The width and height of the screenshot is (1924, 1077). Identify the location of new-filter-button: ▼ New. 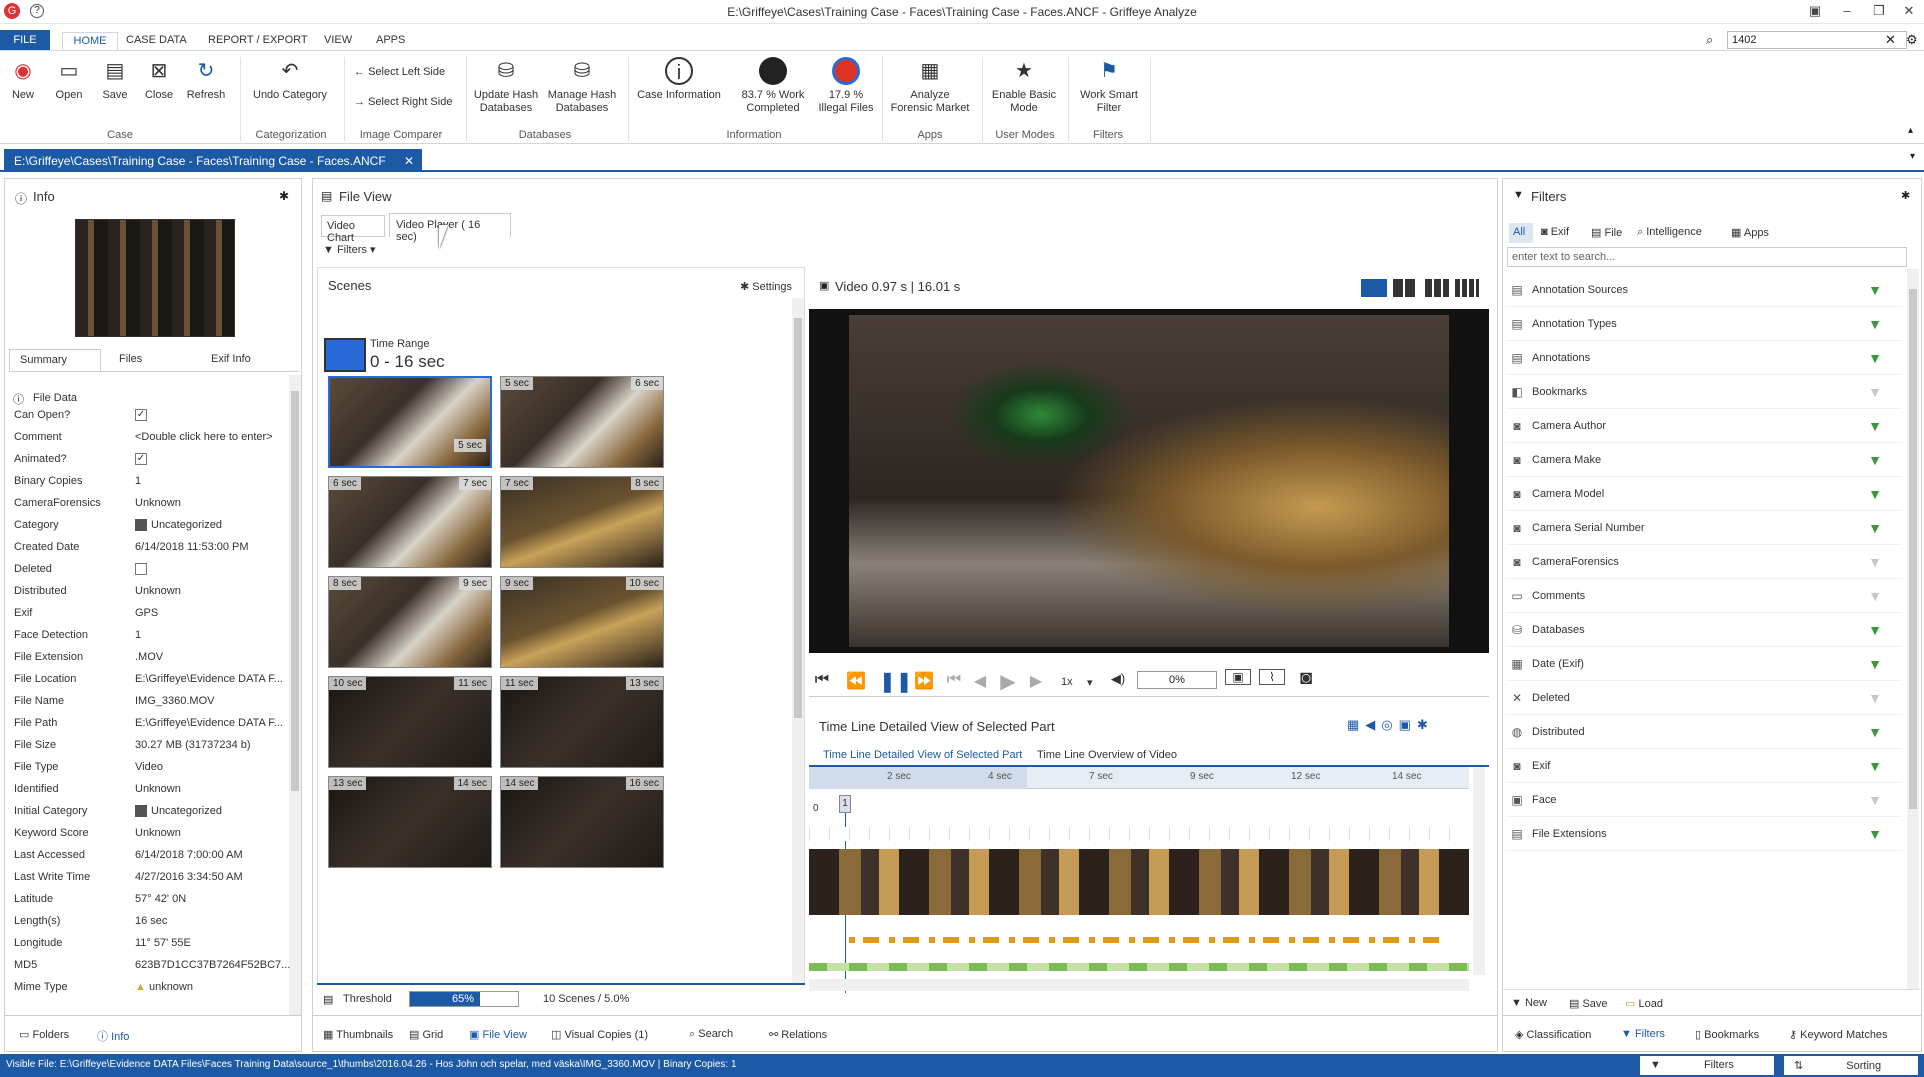
(1529, 1003).